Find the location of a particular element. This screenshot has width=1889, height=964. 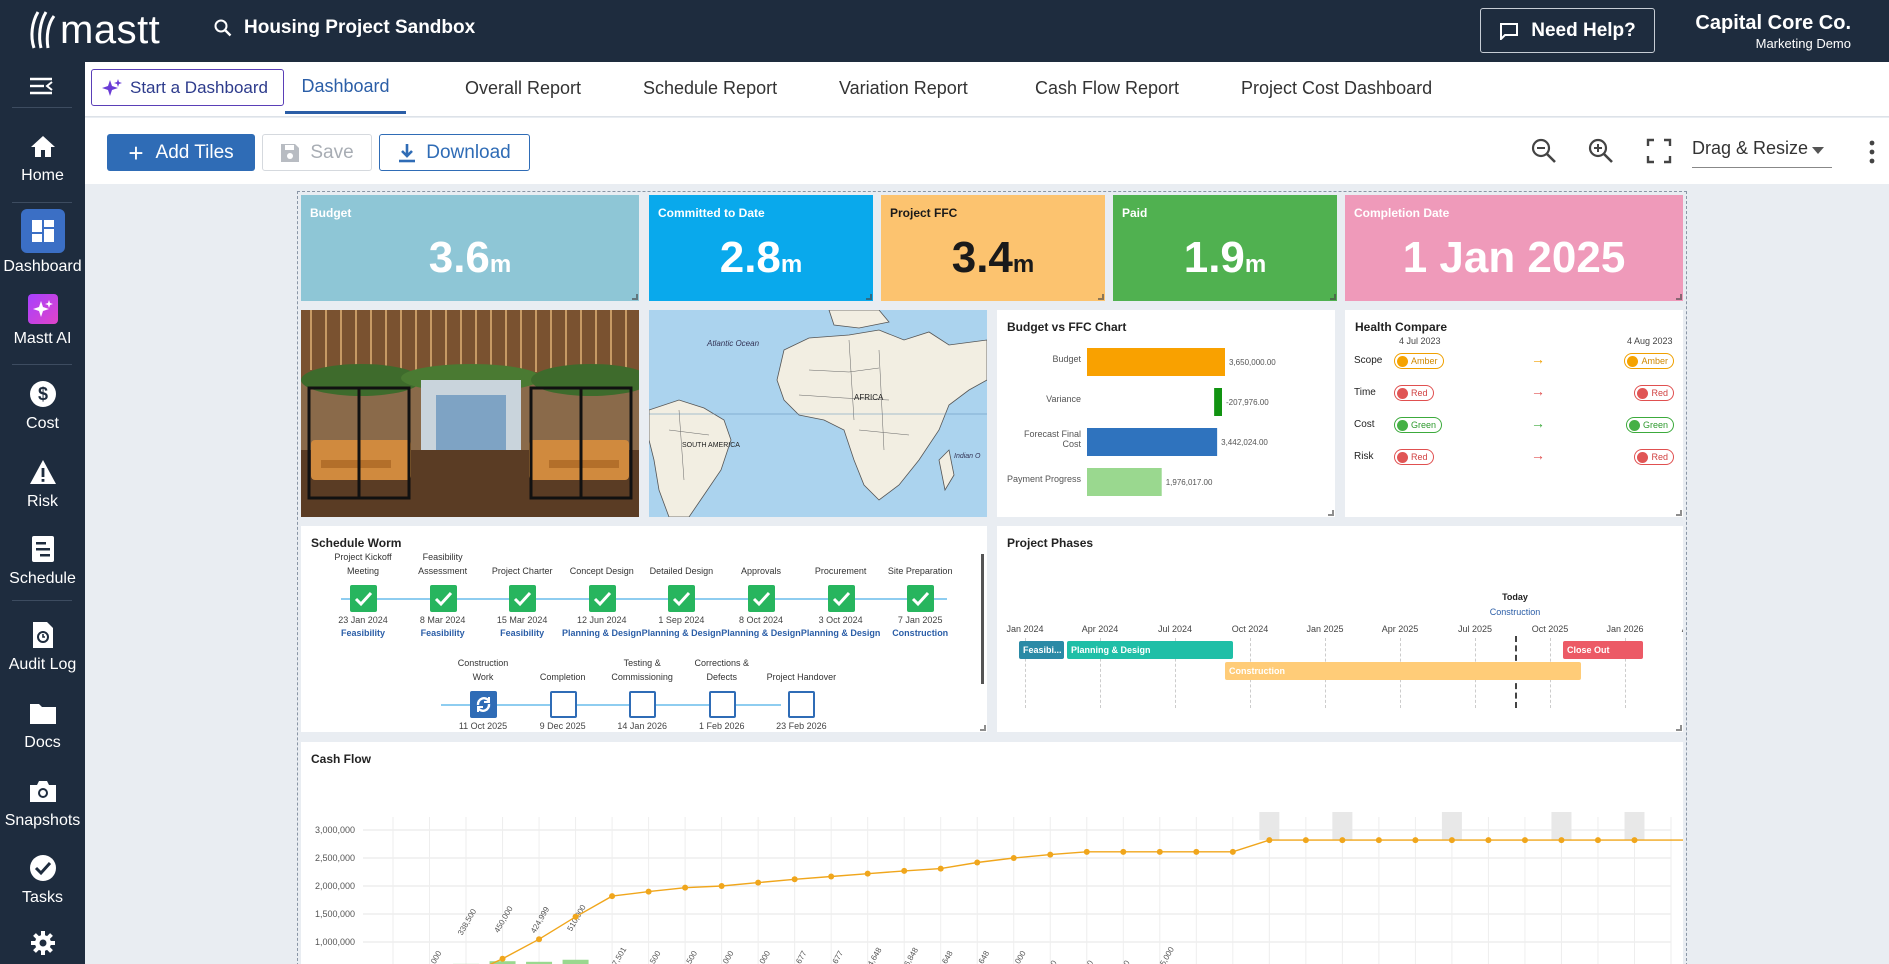

phase-bar: Close Out is located at coordinates (1603, 650).